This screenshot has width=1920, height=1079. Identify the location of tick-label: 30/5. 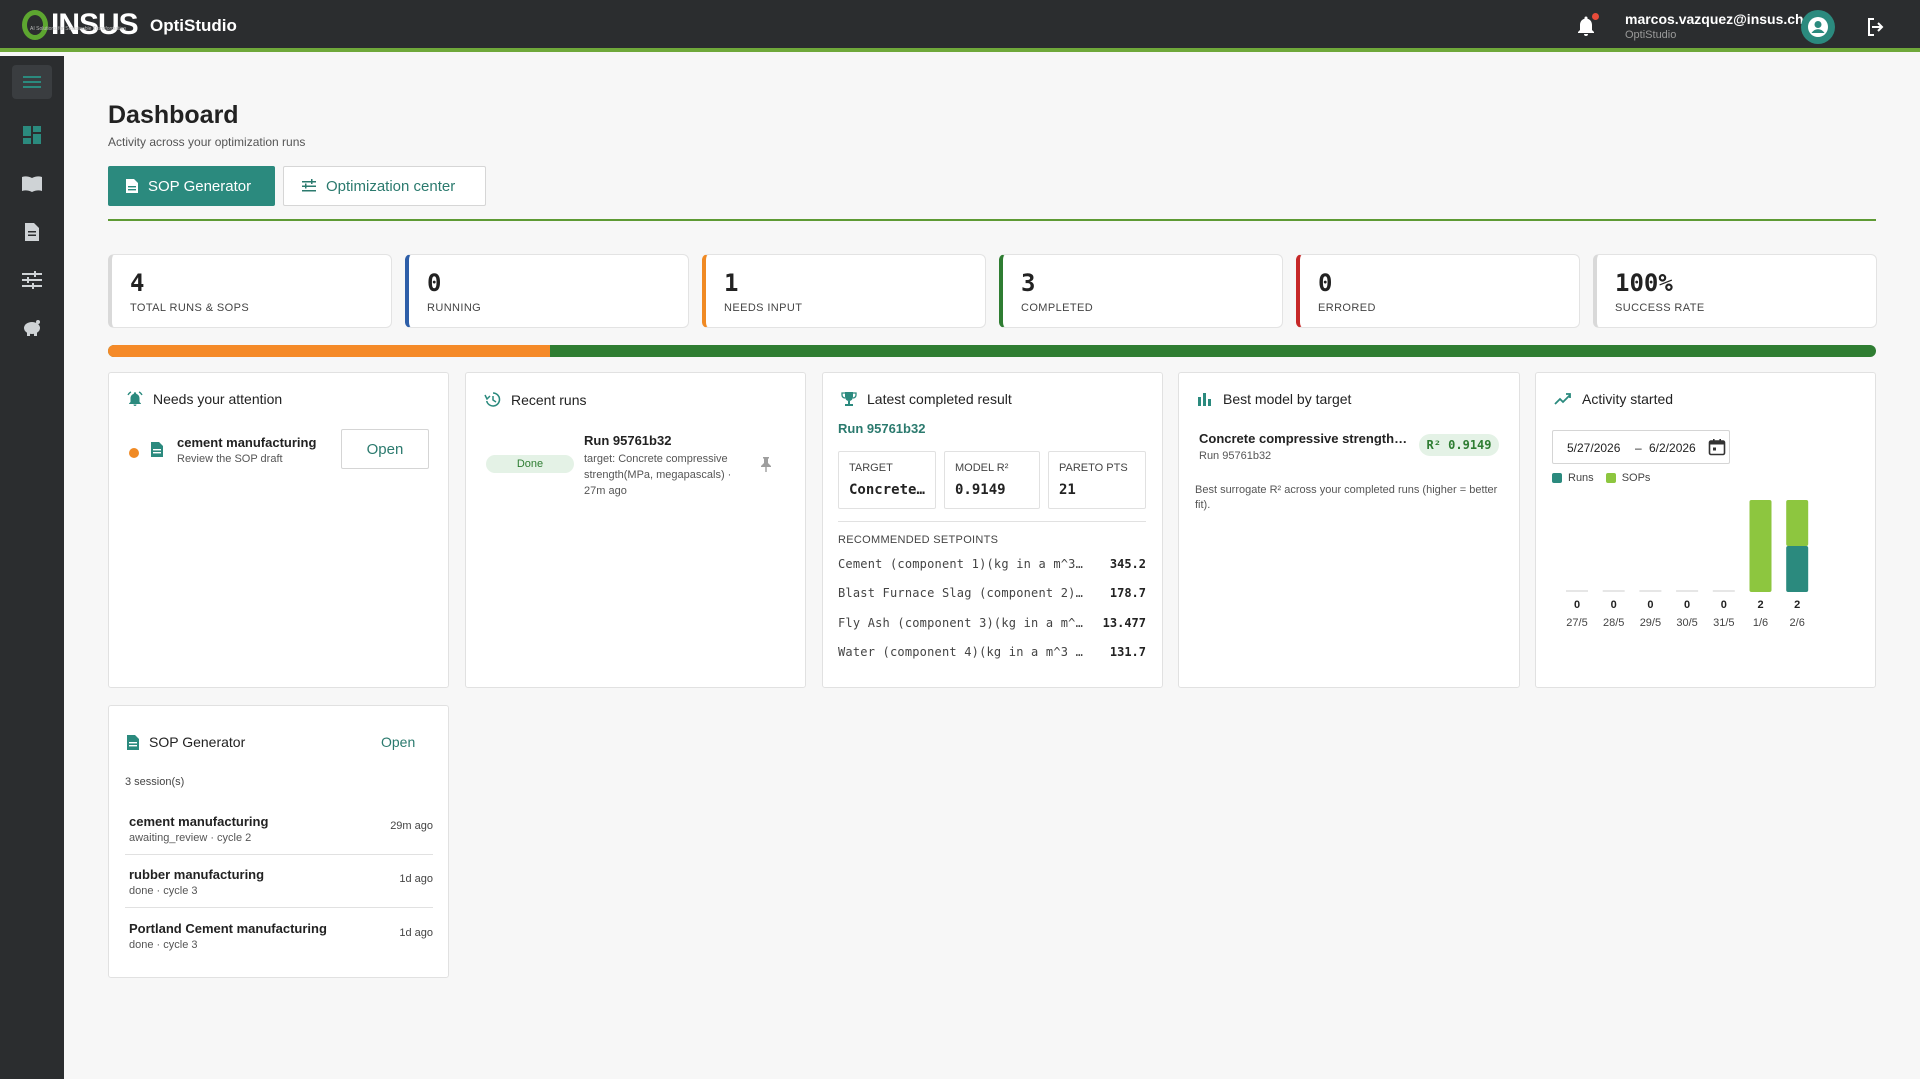
(1686, 623).